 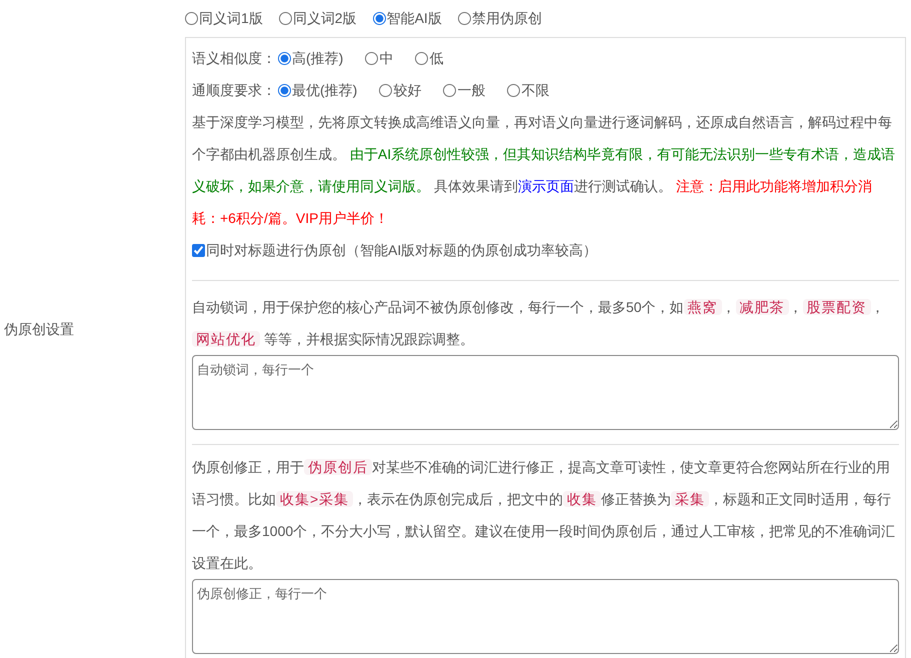 What do you see at coordinates (324, 18) in the screenshot?
I see `radio-label: 同义词2版` at bounding box center [324, 18].